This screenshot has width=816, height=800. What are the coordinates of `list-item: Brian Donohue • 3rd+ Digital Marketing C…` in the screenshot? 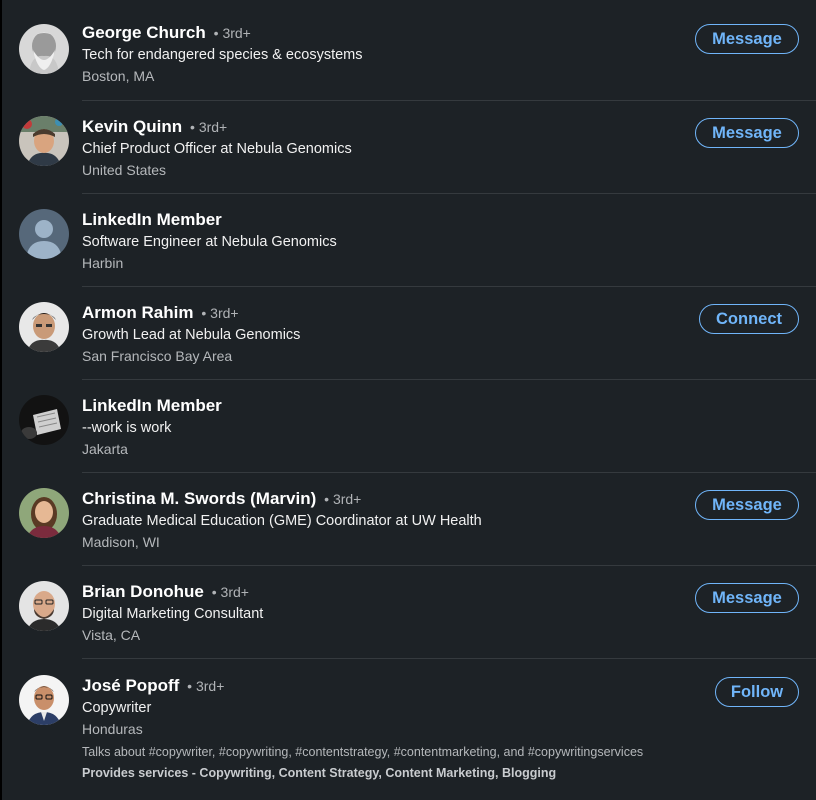 It's located at (409, 612).